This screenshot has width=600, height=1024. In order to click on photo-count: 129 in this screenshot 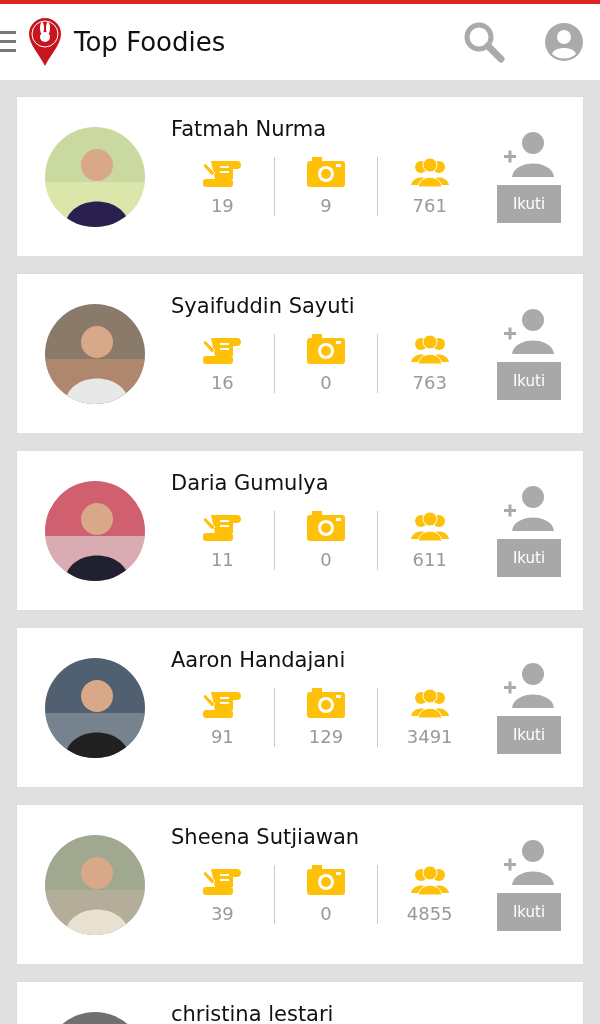, I will do `click(326, 736)`.